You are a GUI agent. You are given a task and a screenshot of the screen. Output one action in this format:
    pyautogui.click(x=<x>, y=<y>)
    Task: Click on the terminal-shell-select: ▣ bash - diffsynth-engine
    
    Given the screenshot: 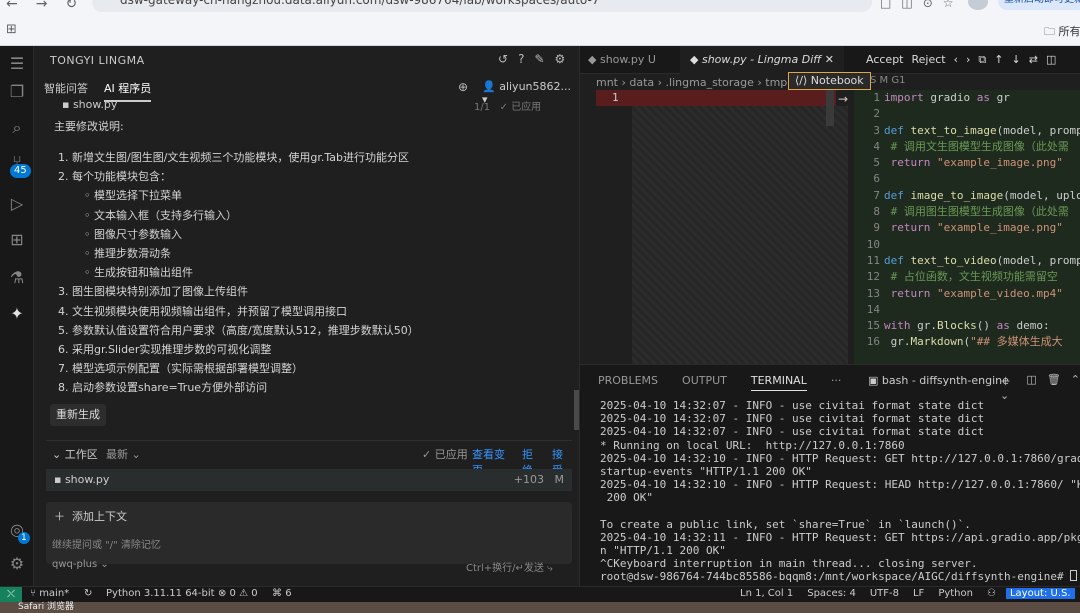 What is the action you would take?
    pyautogui.click(x=938, y=380)
    